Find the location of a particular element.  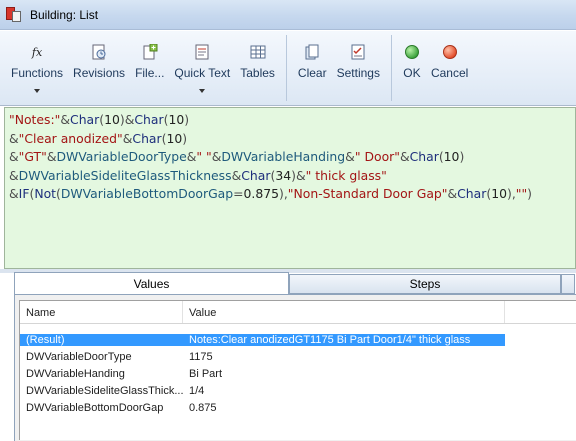

ok-label: OK is located at coordinates (412, 73).